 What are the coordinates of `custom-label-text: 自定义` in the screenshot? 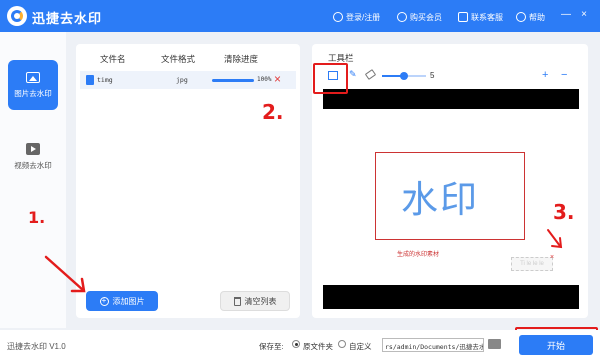 It's located at (360, 346).